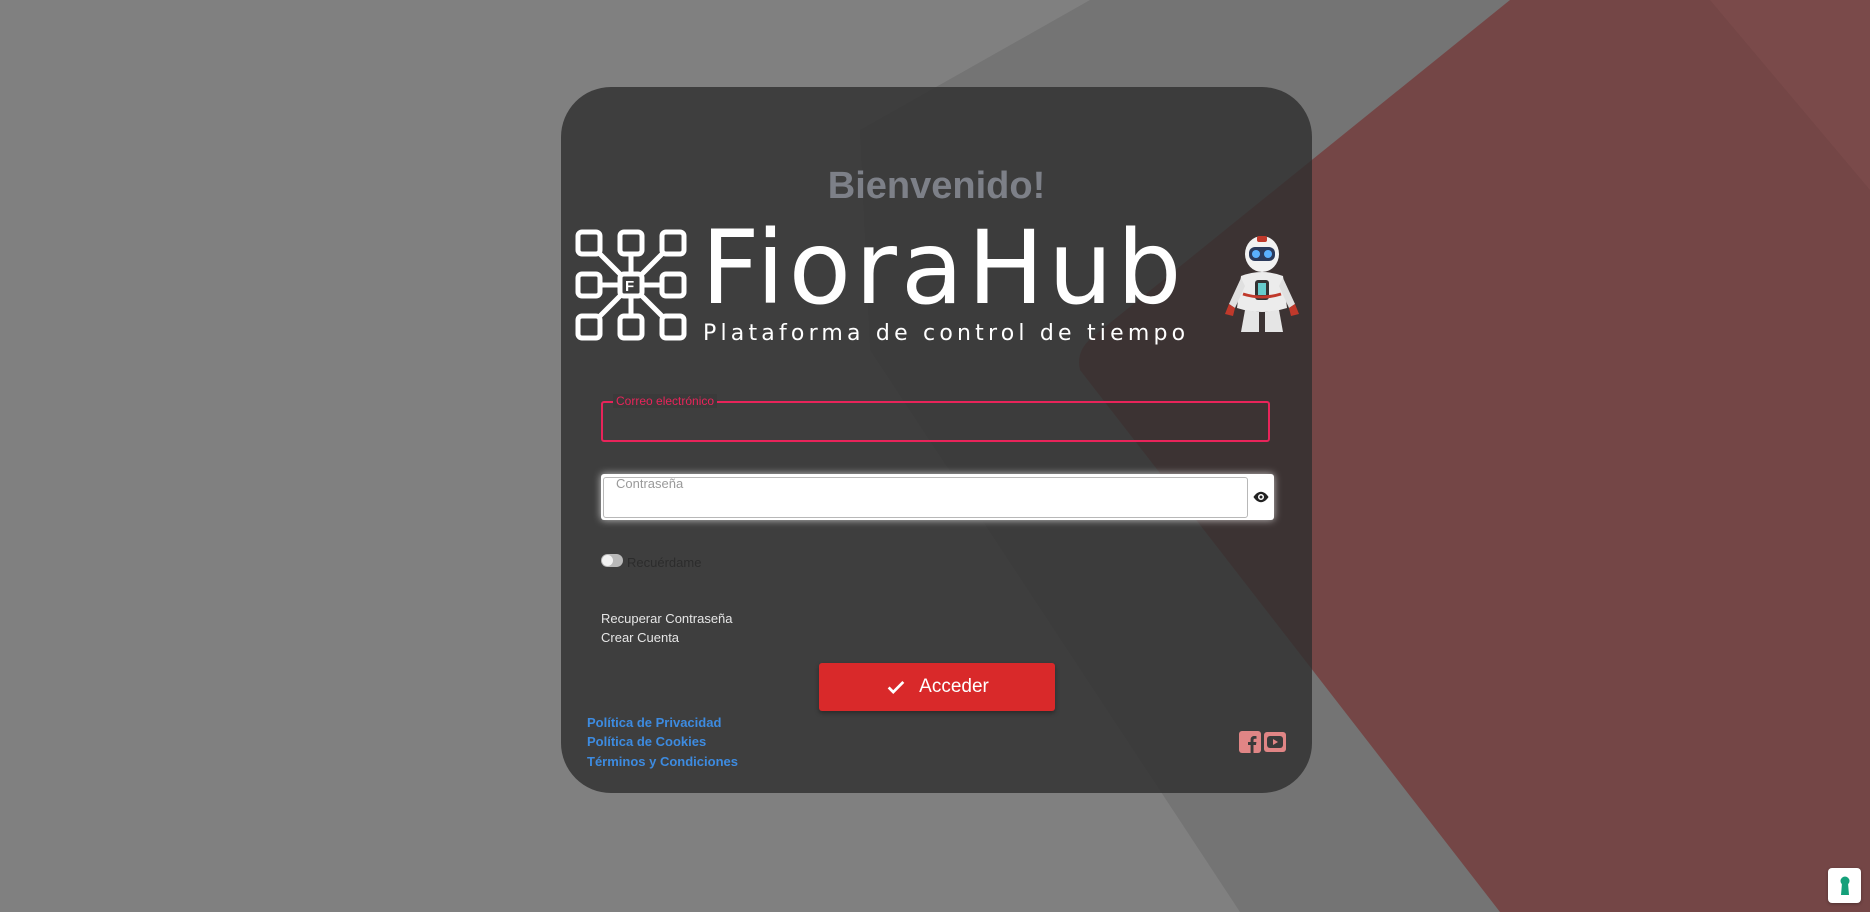 The height and width of the screenshot is (912, 1870). Describe the element at coordinates (1262, 286) in the screenshot. I see `robot-icon` at that location.